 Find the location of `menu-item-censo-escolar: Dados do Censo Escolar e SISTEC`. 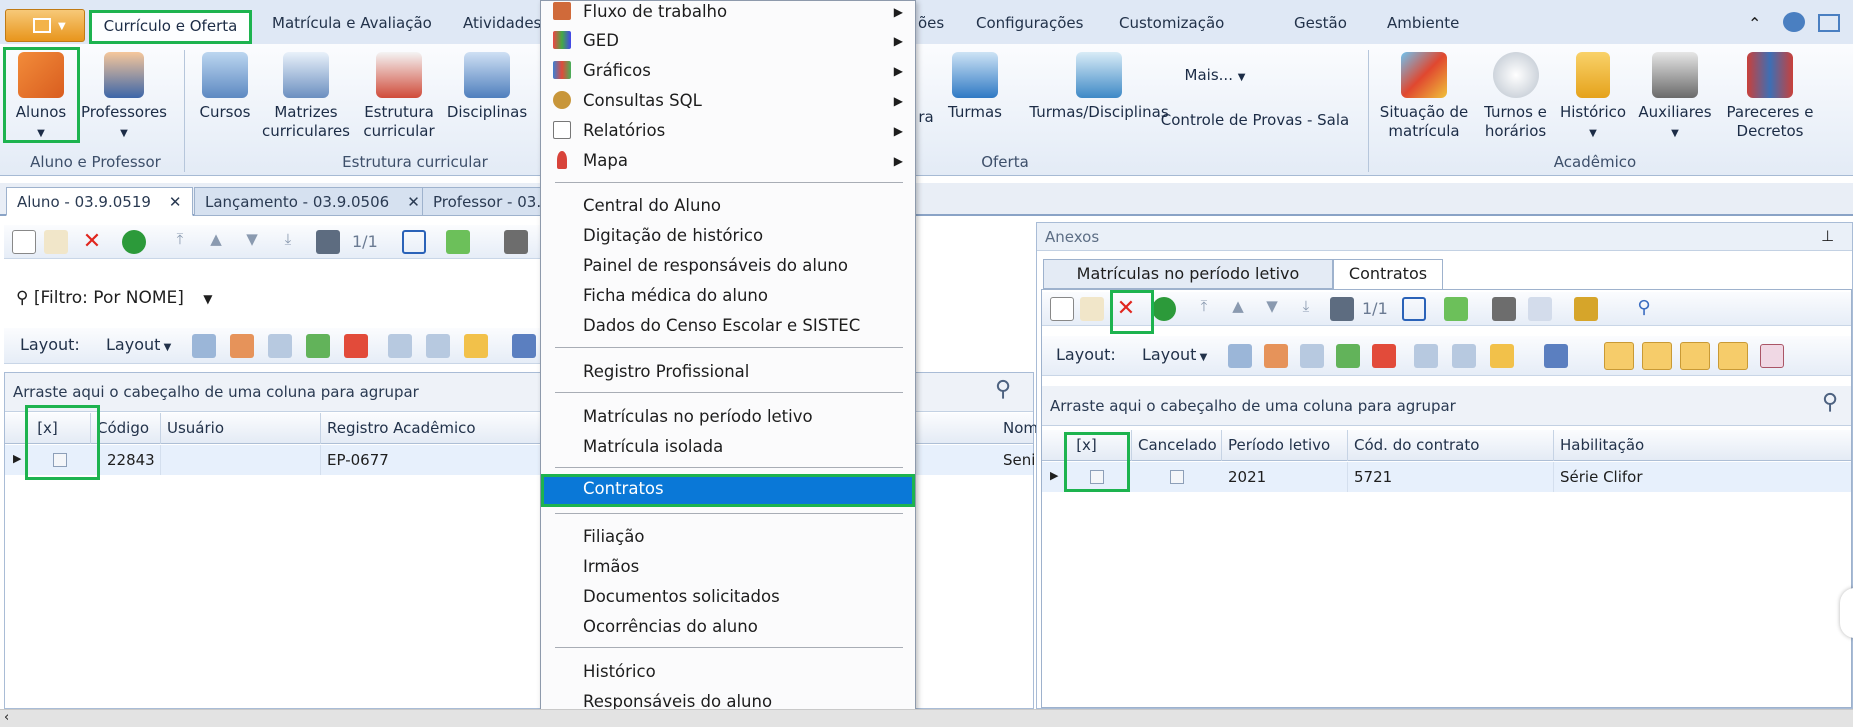

menu-item-censo-escolar: Dados do Censo Escolar e SISTEC is located at coordinates (728, 326).